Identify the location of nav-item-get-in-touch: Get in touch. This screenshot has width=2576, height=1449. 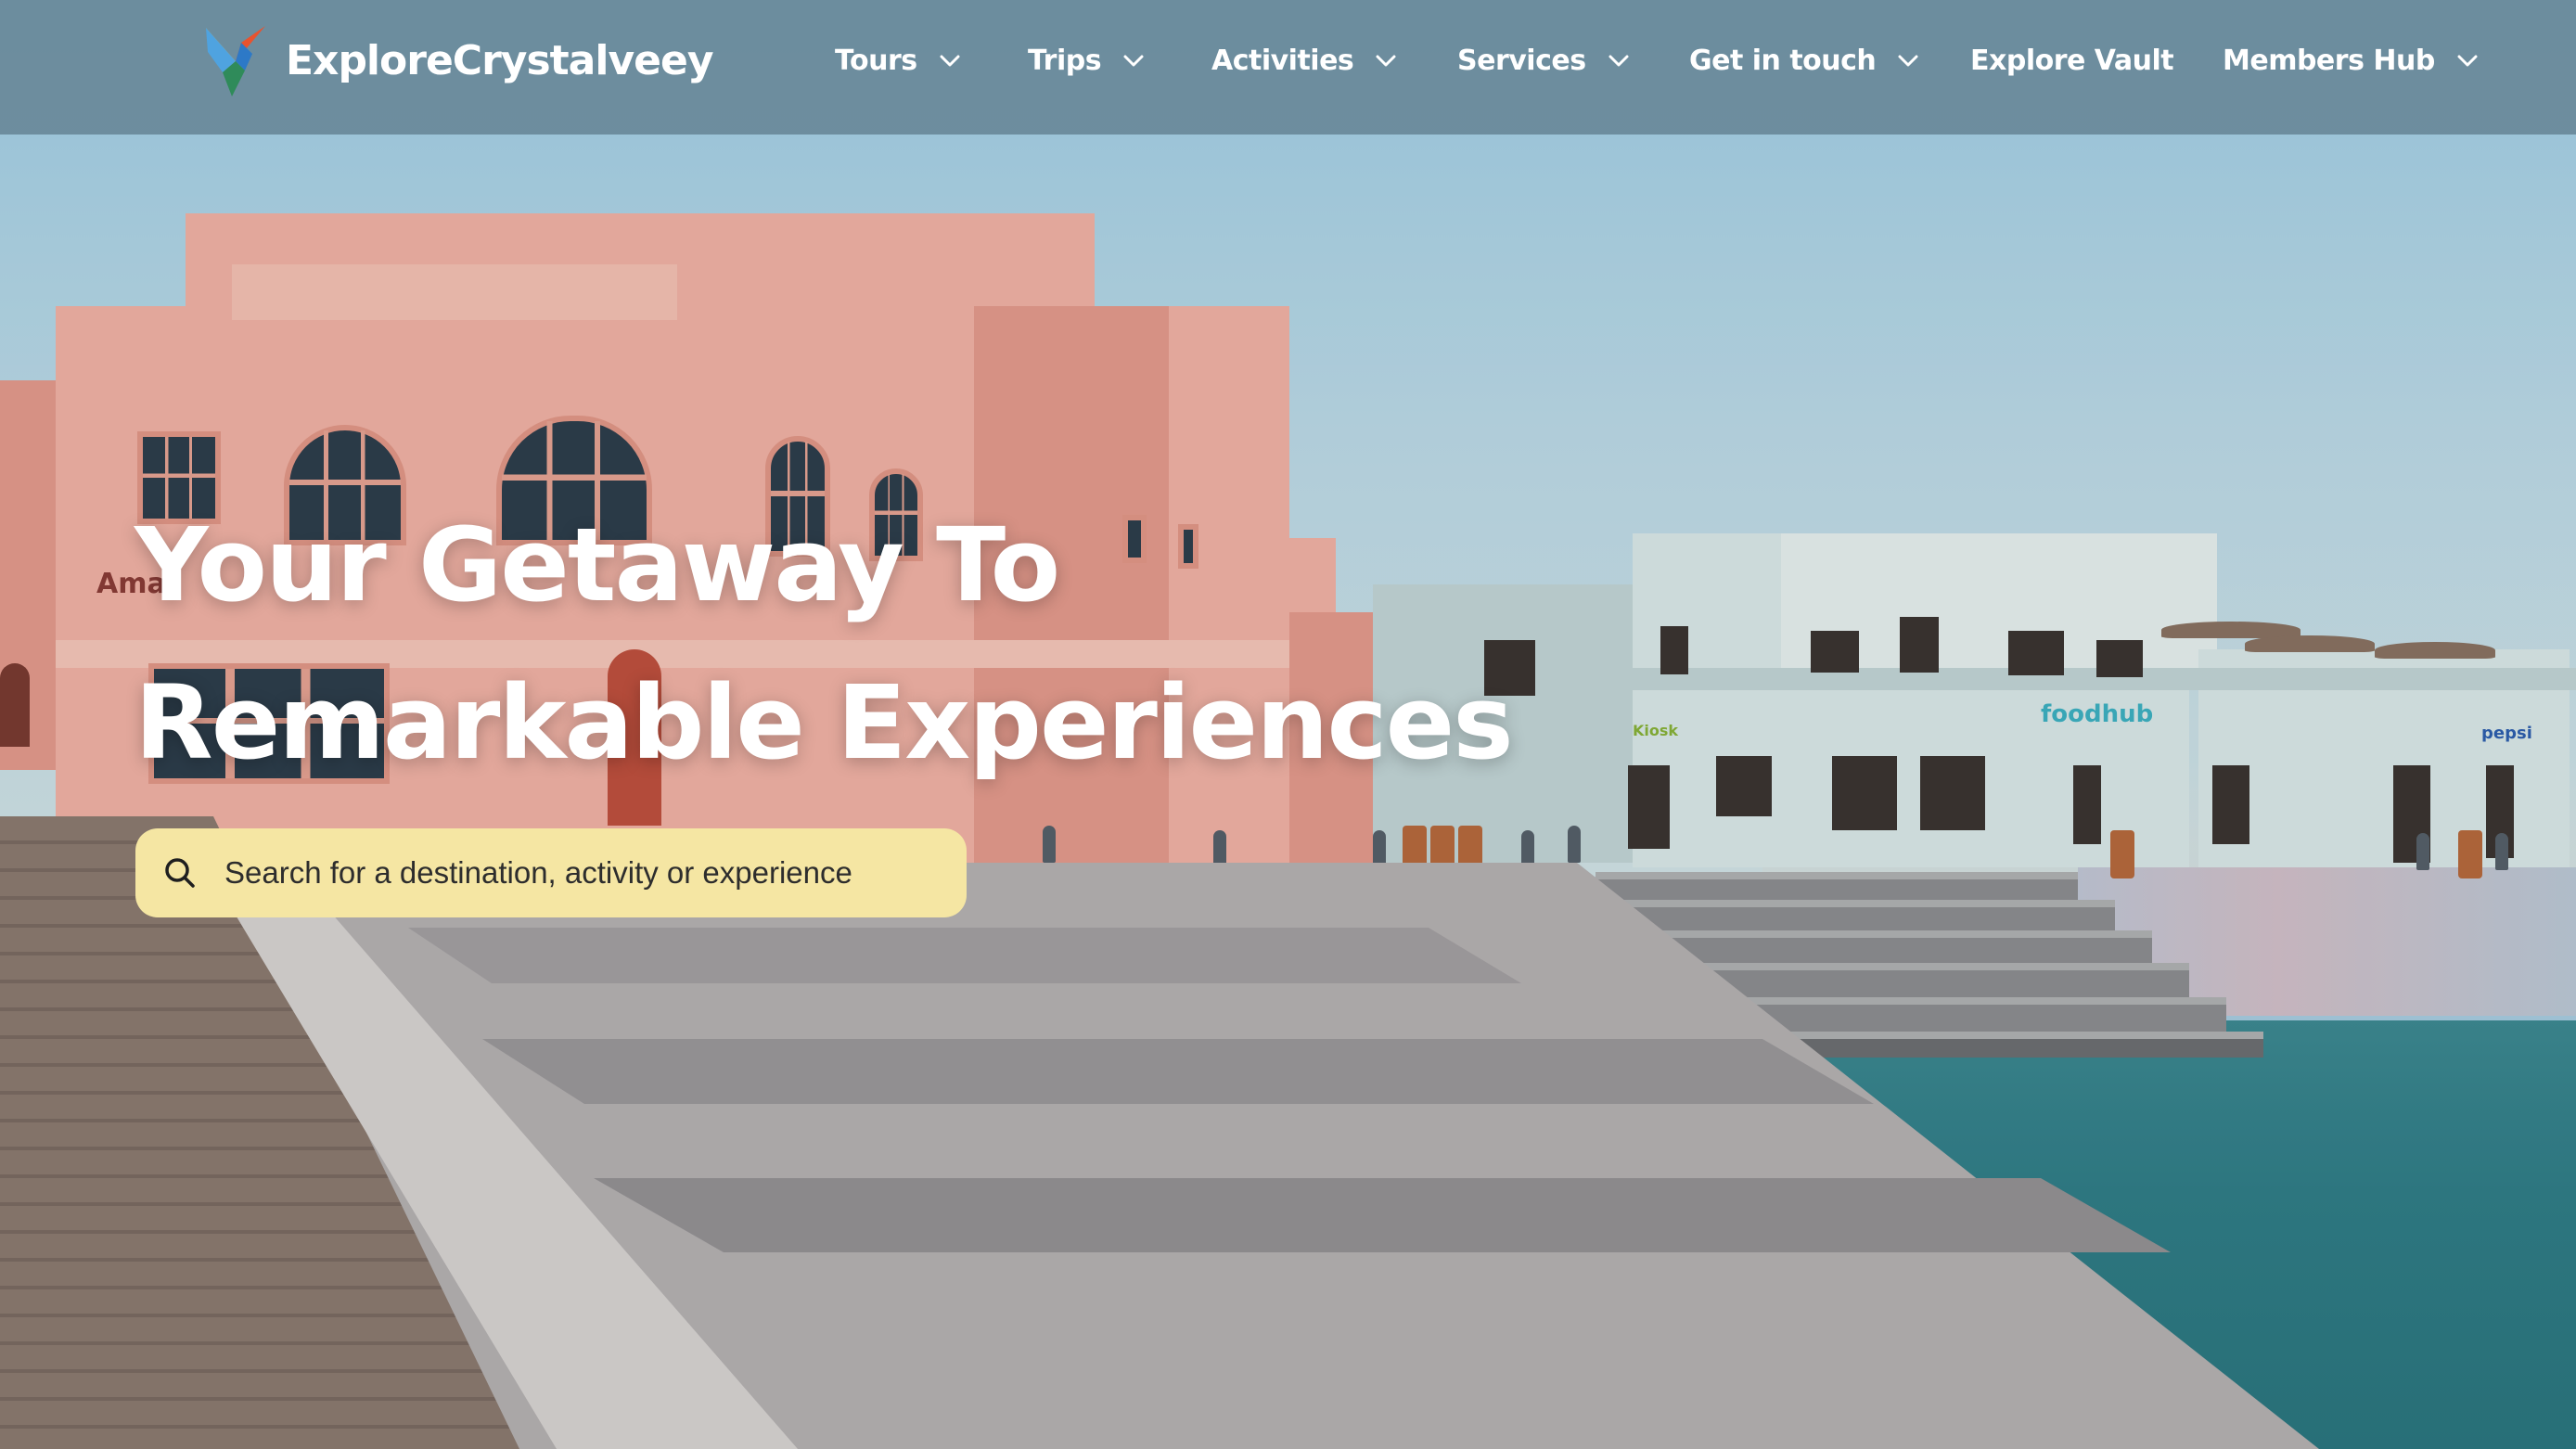
(1804, 60).